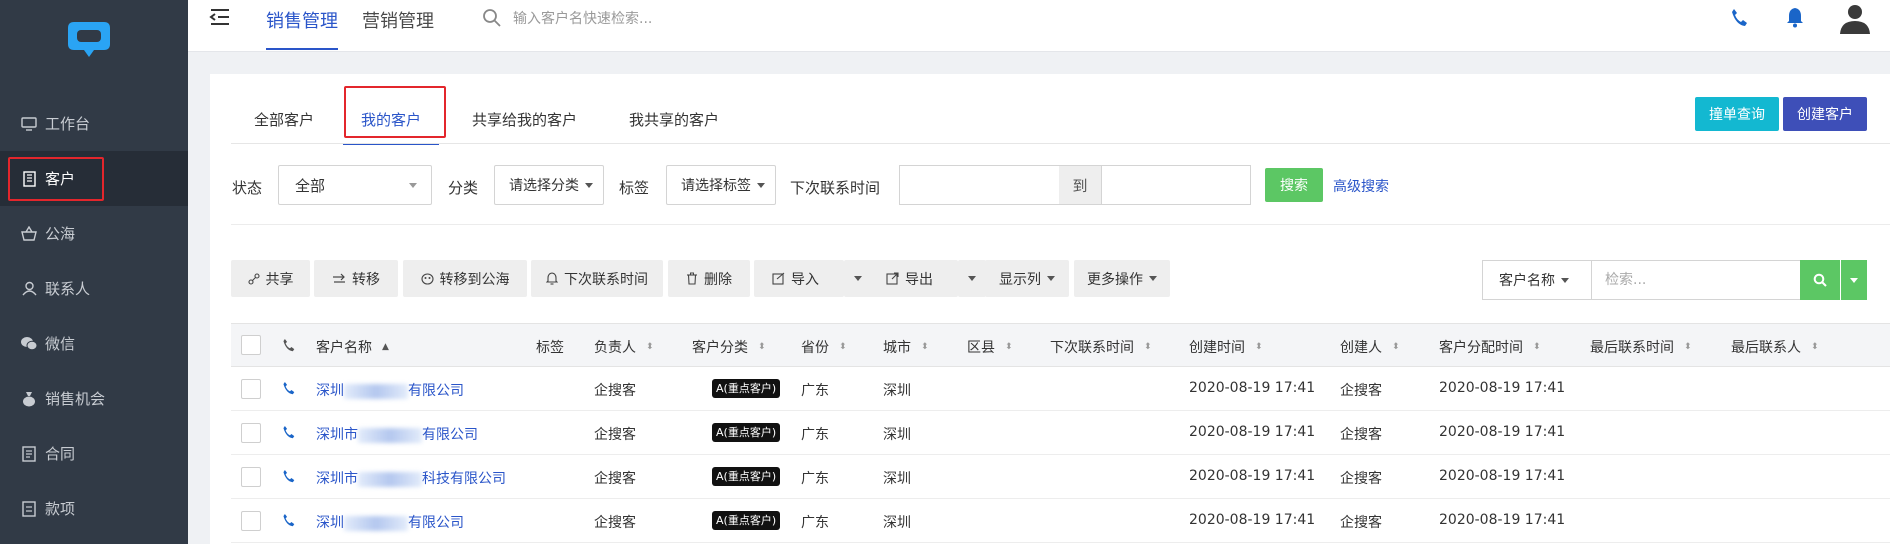 This screenshot has width=1890, height=544. What do you see at coordinates (29, 179) in the screenshot?
I see `building-icon` at bounding box center [29, 179].